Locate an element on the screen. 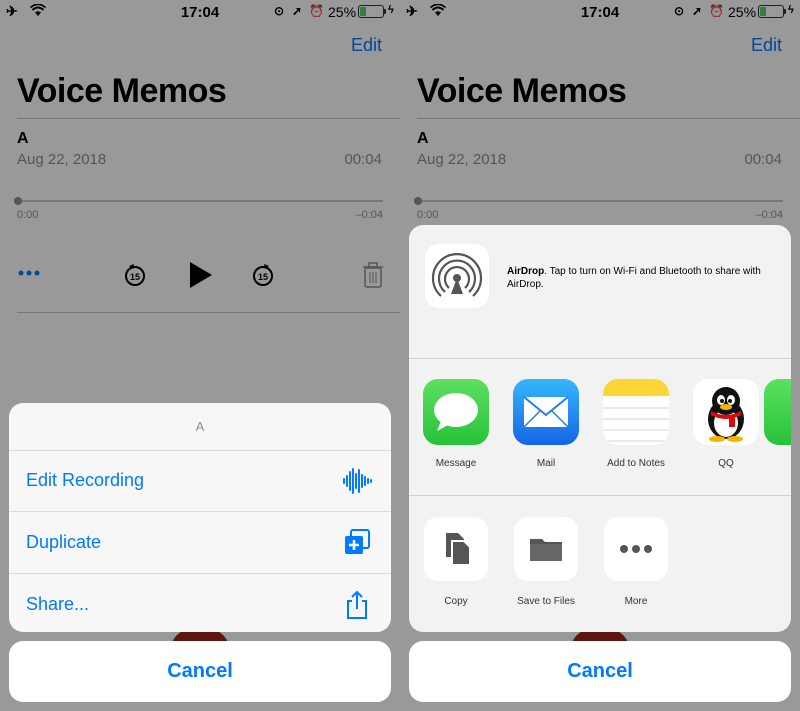 This screenshot has height=711, width=800. action-sheet-title: A is located at coordinates (200, 427).